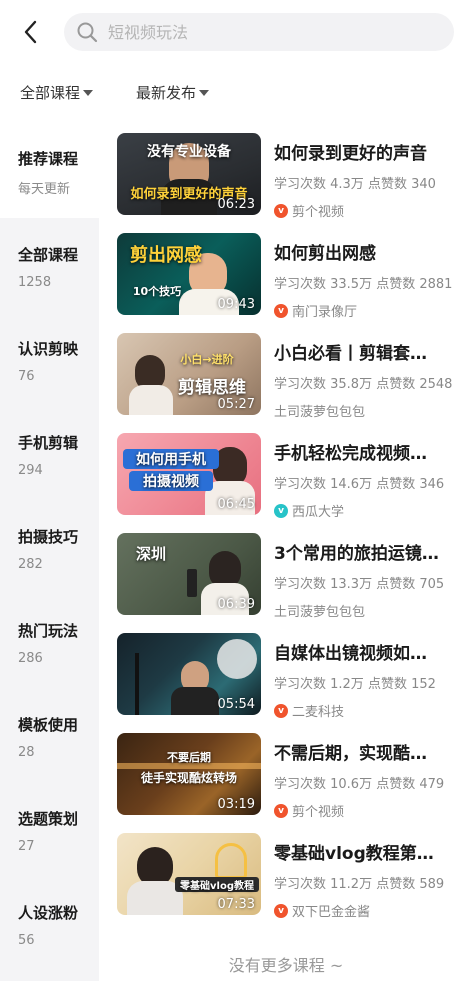 The height and width of the screenshot is (981, 473). What do you see at coordinates (30, 470) in the screenshot?
I see `sidebar-item-count: 294` at bounding box center [30, 470].